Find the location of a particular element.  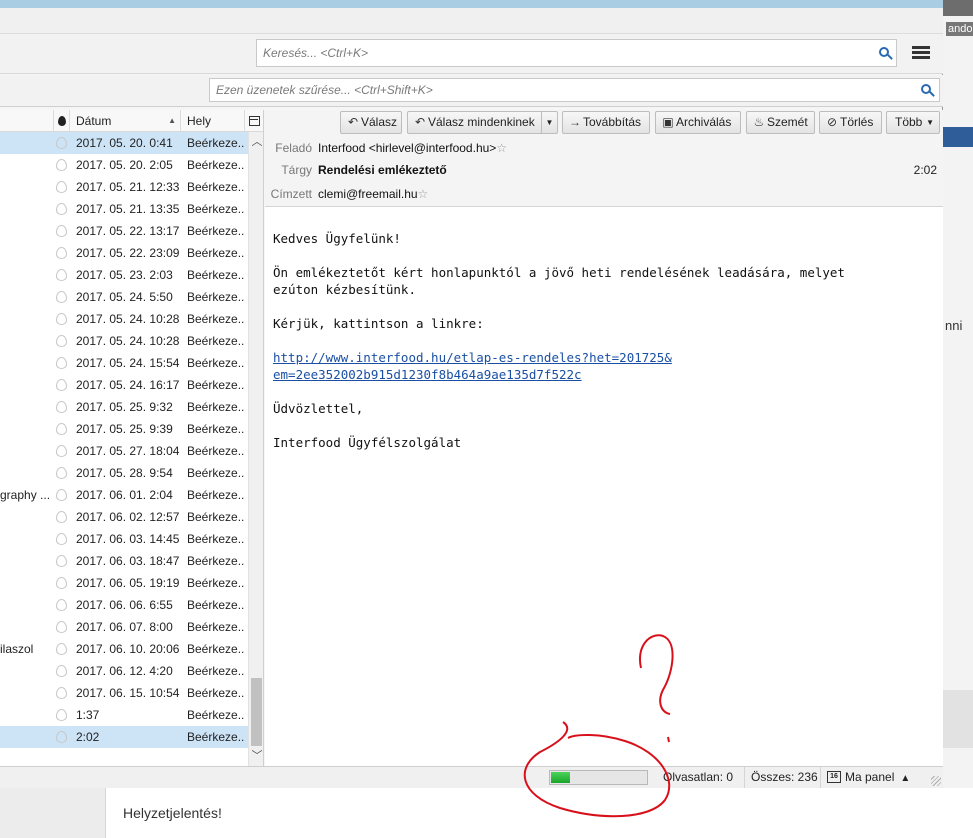

resize-grip is located at coordinates (936, 781).